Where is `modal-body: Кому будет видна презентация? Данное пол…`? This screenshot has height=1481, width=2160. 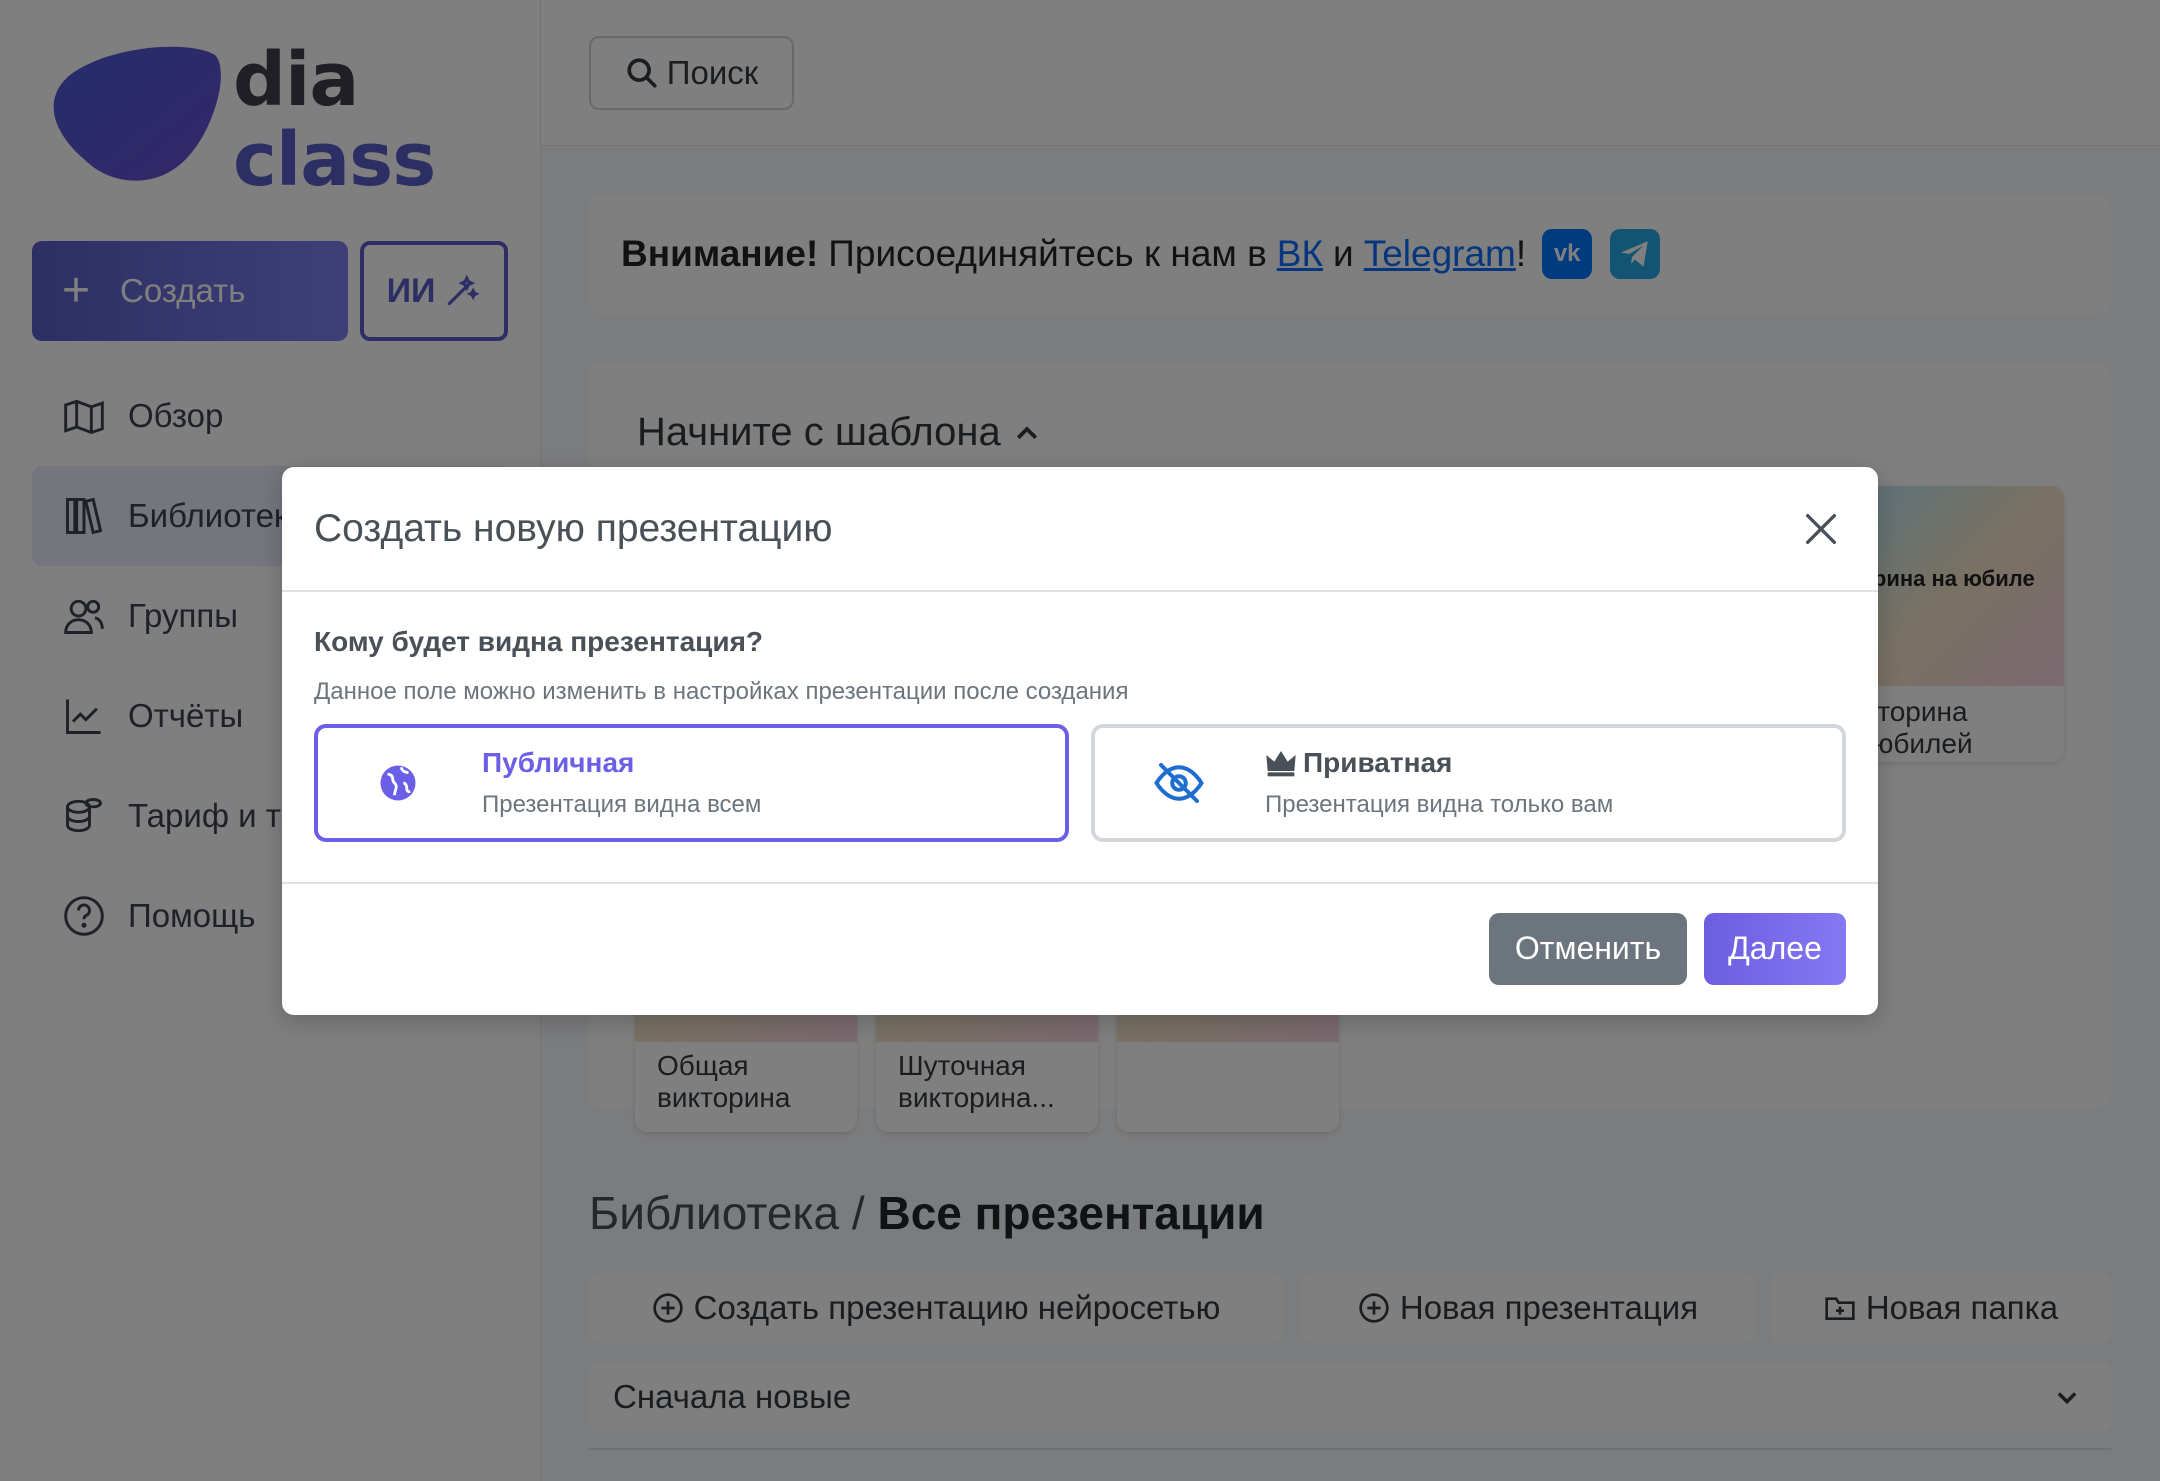 modal-body: Кому будет видна презентация? Данное пол… is located at coordinates (1080, 738).